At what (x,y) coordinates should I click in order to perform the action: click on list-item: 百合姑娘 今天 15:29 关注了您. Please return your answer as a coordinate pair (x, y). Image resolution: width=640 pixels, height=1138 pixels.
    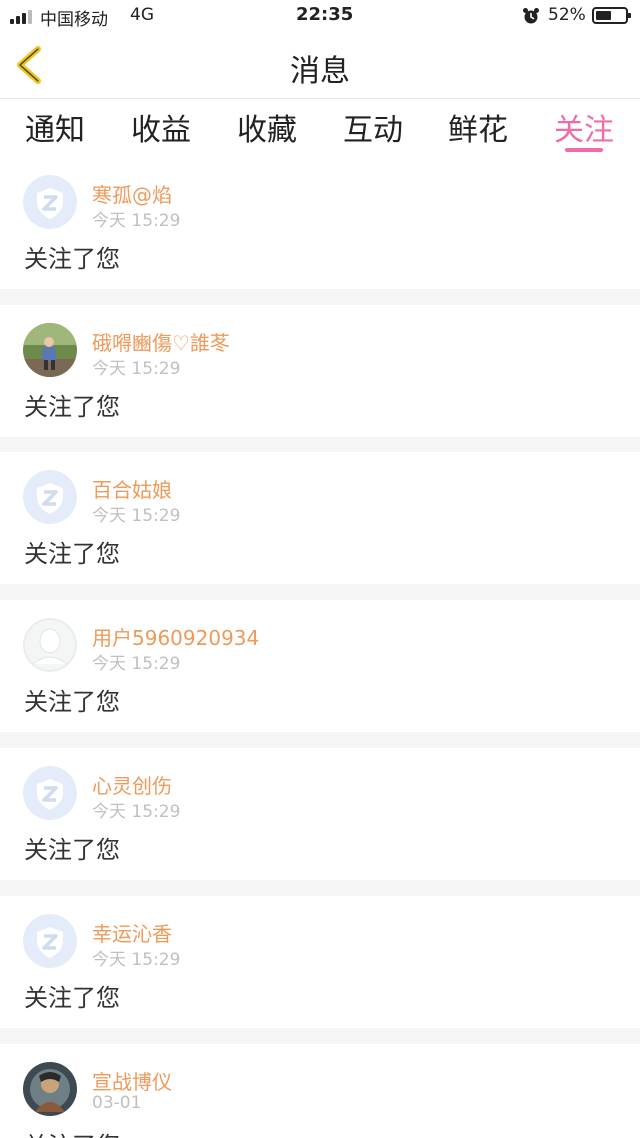
    Looking at the image, I should click on (320, 518).